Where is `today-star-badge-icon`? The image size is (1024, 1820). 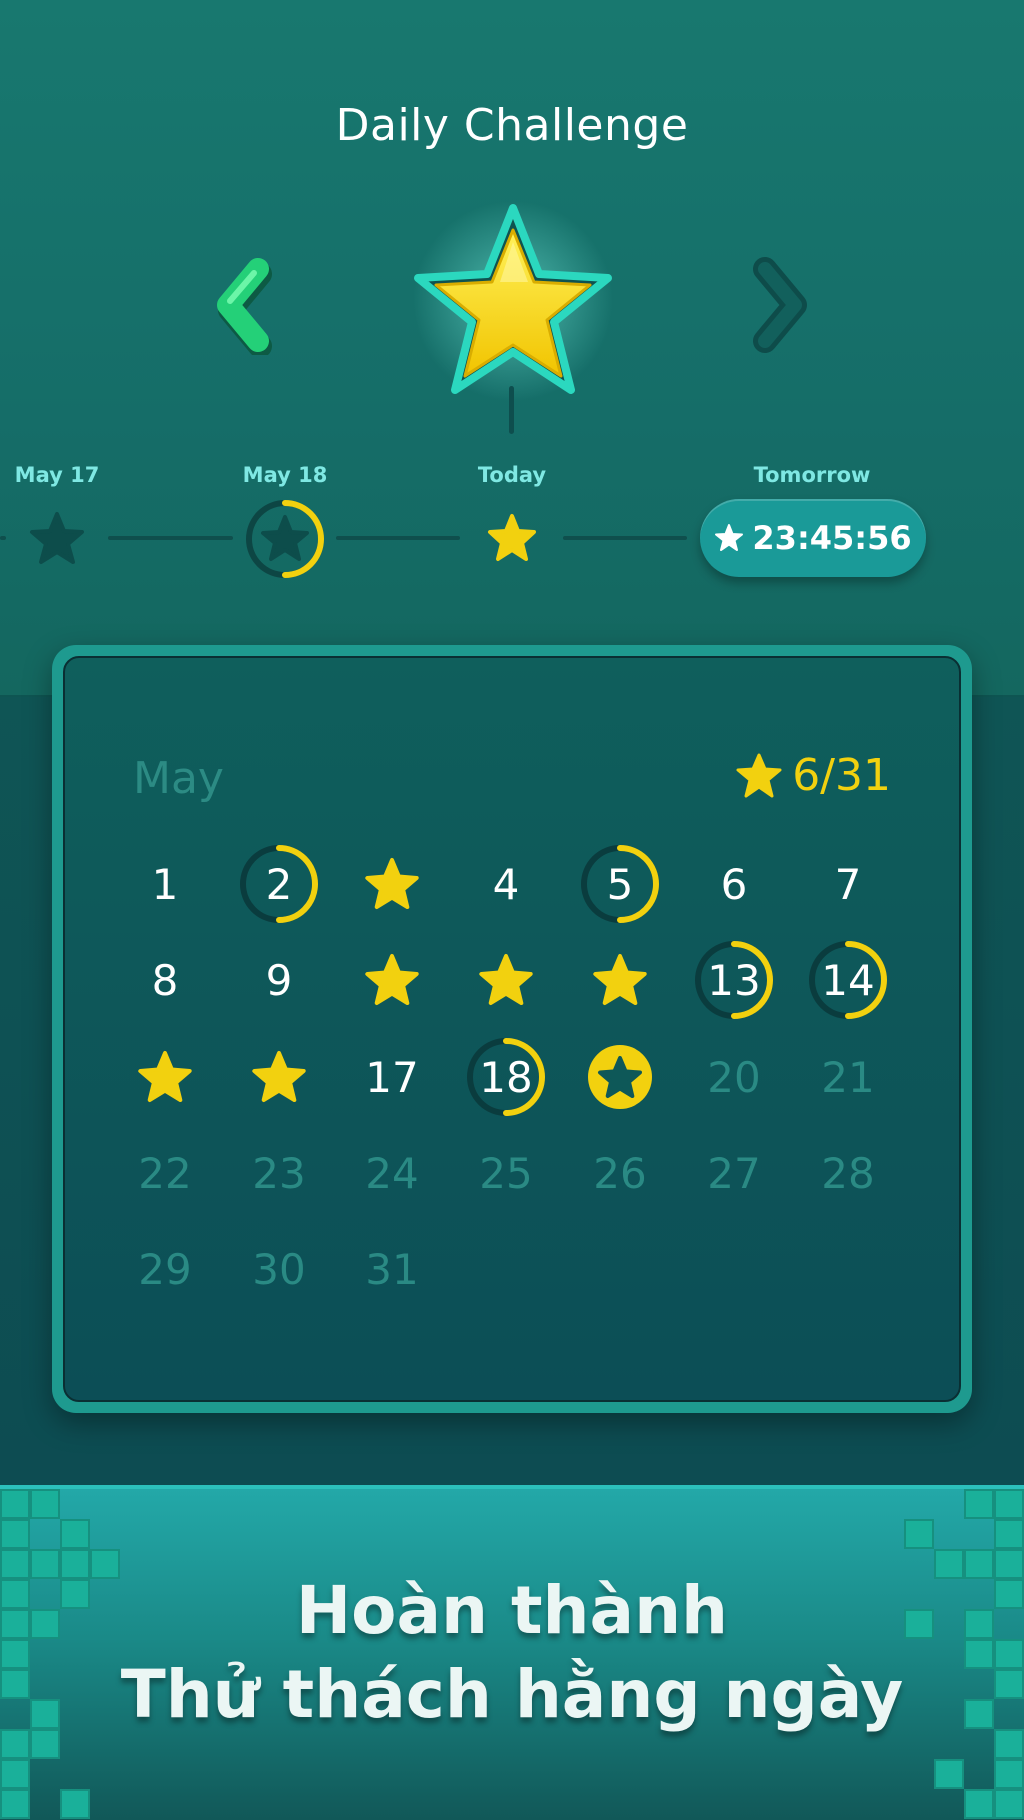
today-star-badge-icon is located at coordinates (620, 1077).